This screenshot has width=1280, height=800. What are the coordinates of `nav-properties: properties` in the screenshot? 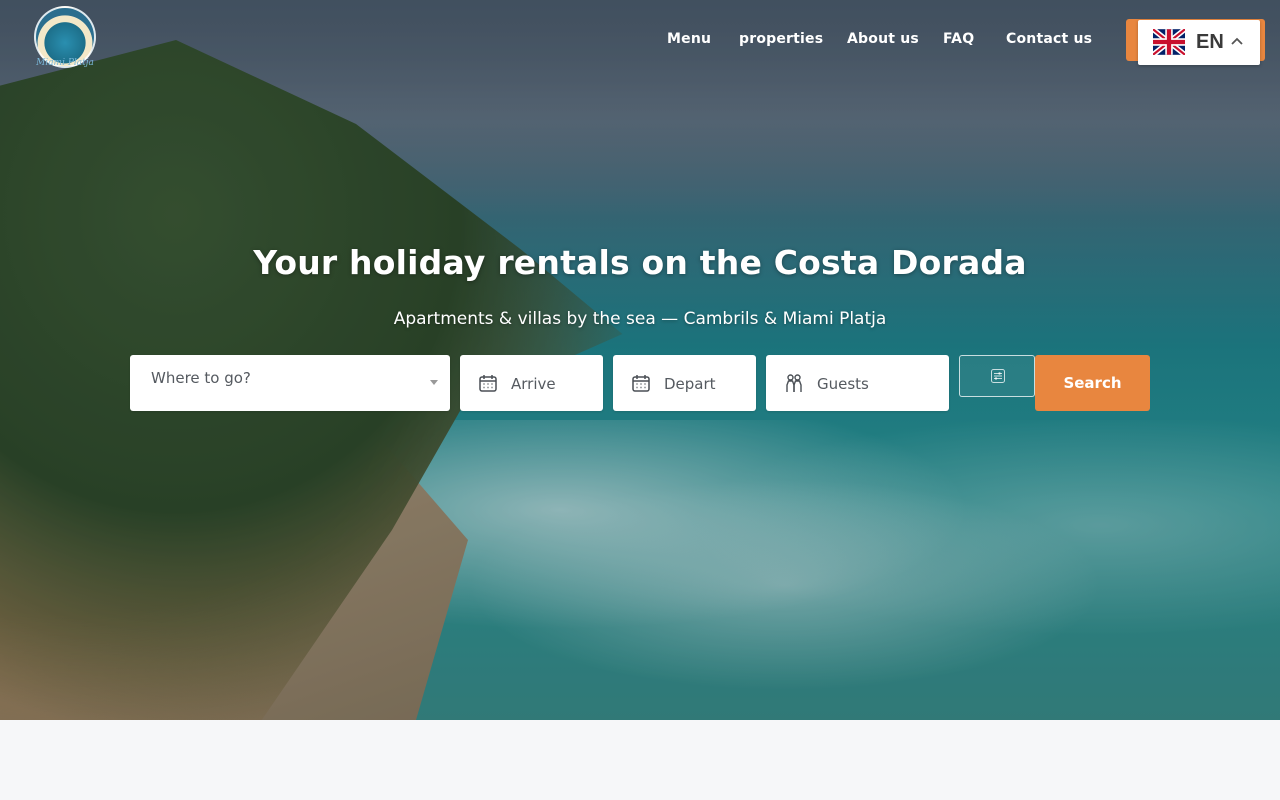 It's located at (781, 39).